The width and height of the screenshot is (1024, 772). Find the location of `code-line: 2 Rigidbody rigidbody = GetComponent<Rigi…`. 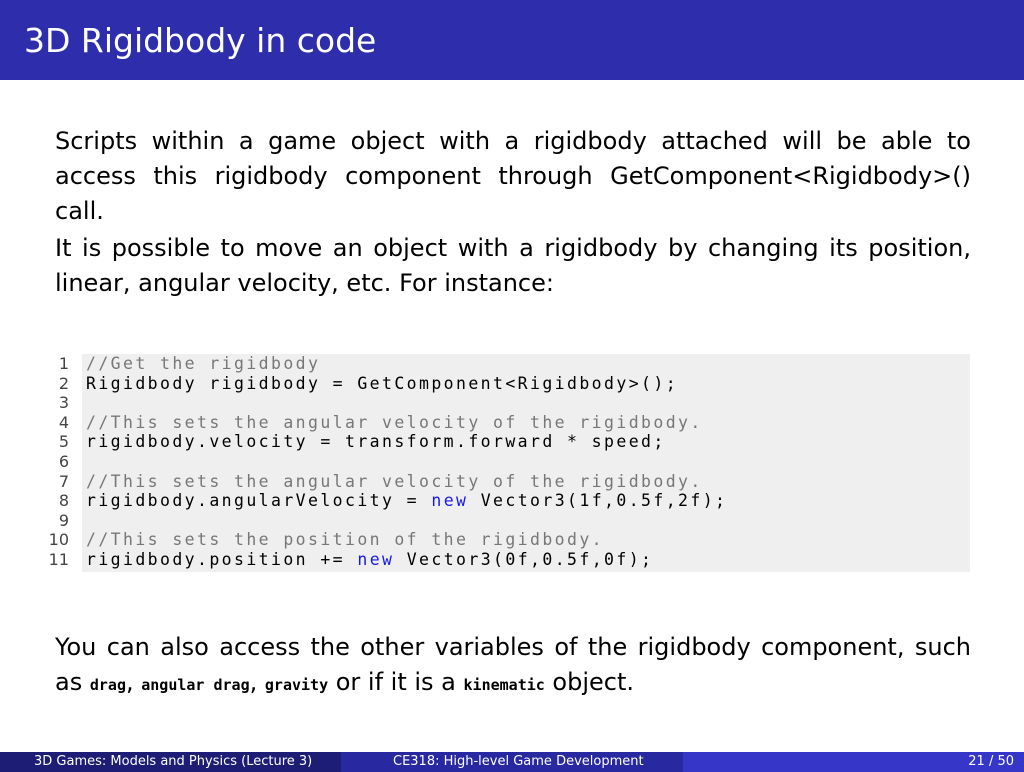

code-line: 2 Rigidbody rigidbody = GetComponent<Rigi… is located at coordinates (490, 384).